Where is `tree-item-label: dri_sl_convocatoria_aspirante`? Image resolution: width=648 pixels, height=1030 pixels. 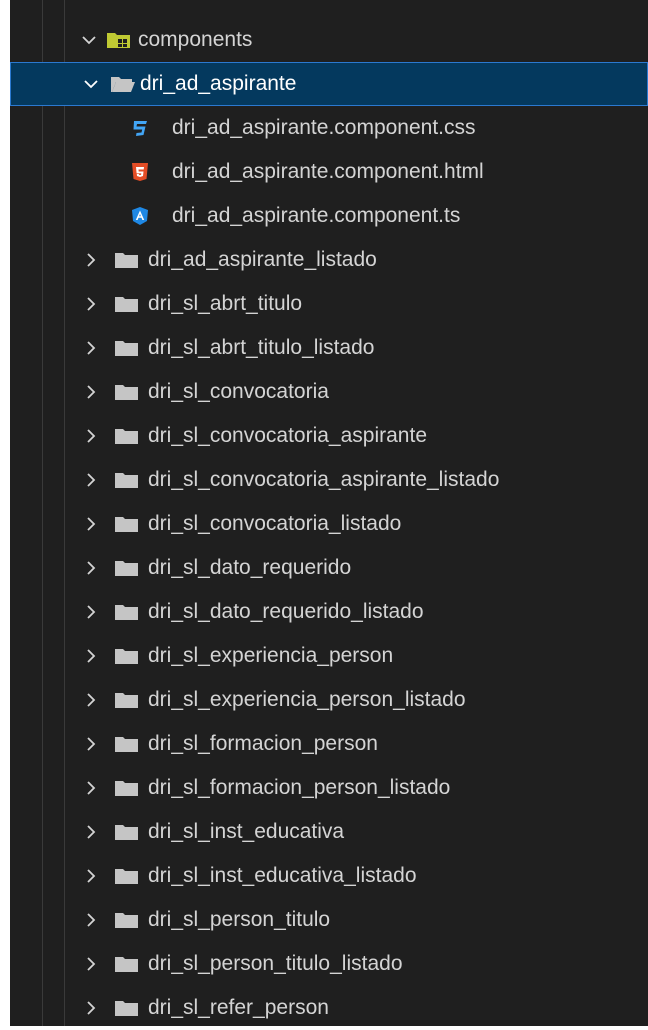 tree-item-label: dri_sl_convocatoria_aspirante is located at coordinates (287, 435).